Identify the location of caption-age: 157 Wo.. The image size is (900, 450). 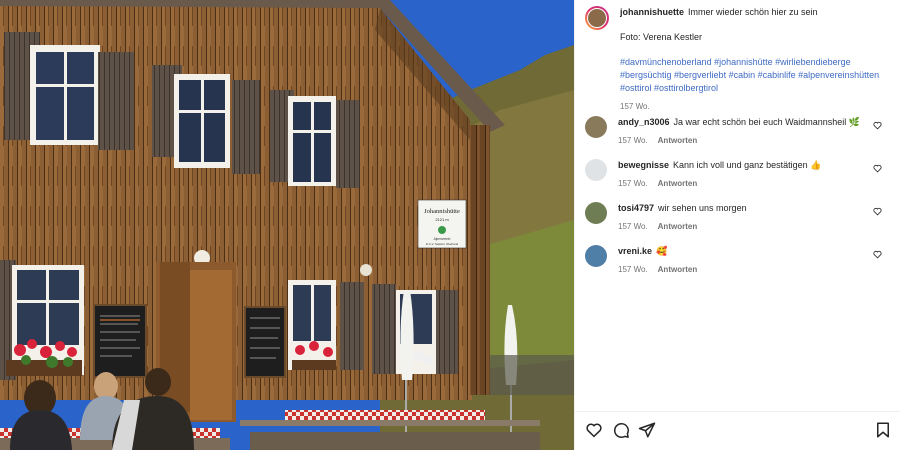
(635, 106).